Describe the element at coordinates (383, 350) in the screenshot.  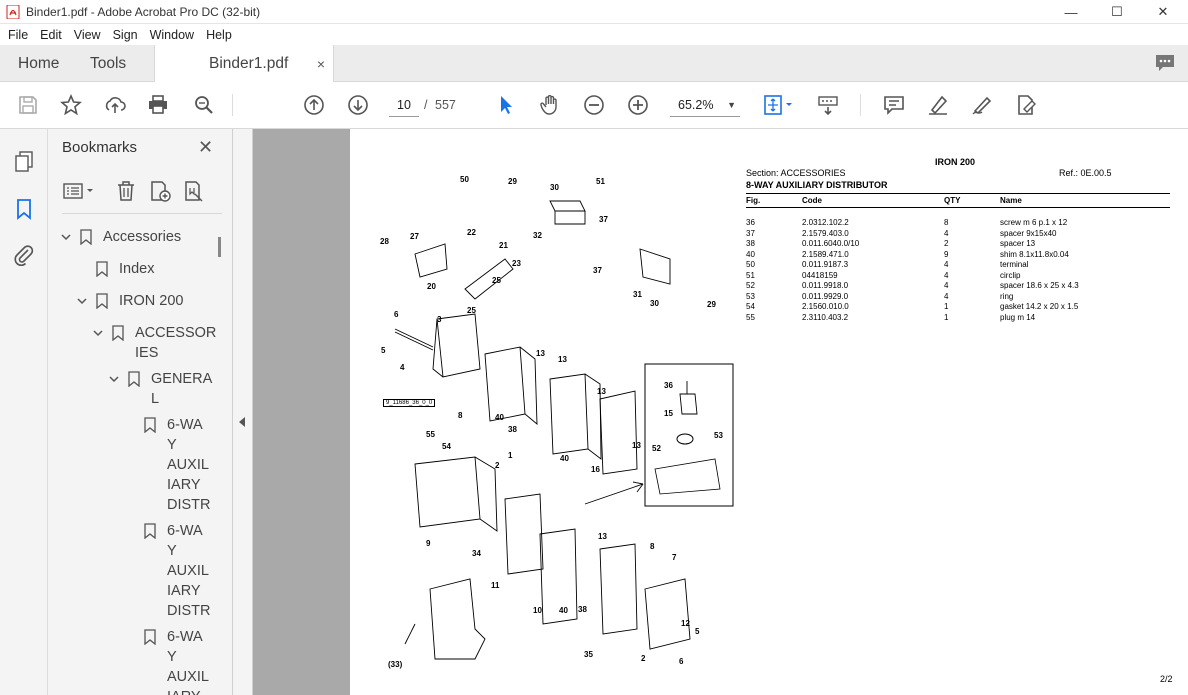
I see `callout-label: 5` at that location.